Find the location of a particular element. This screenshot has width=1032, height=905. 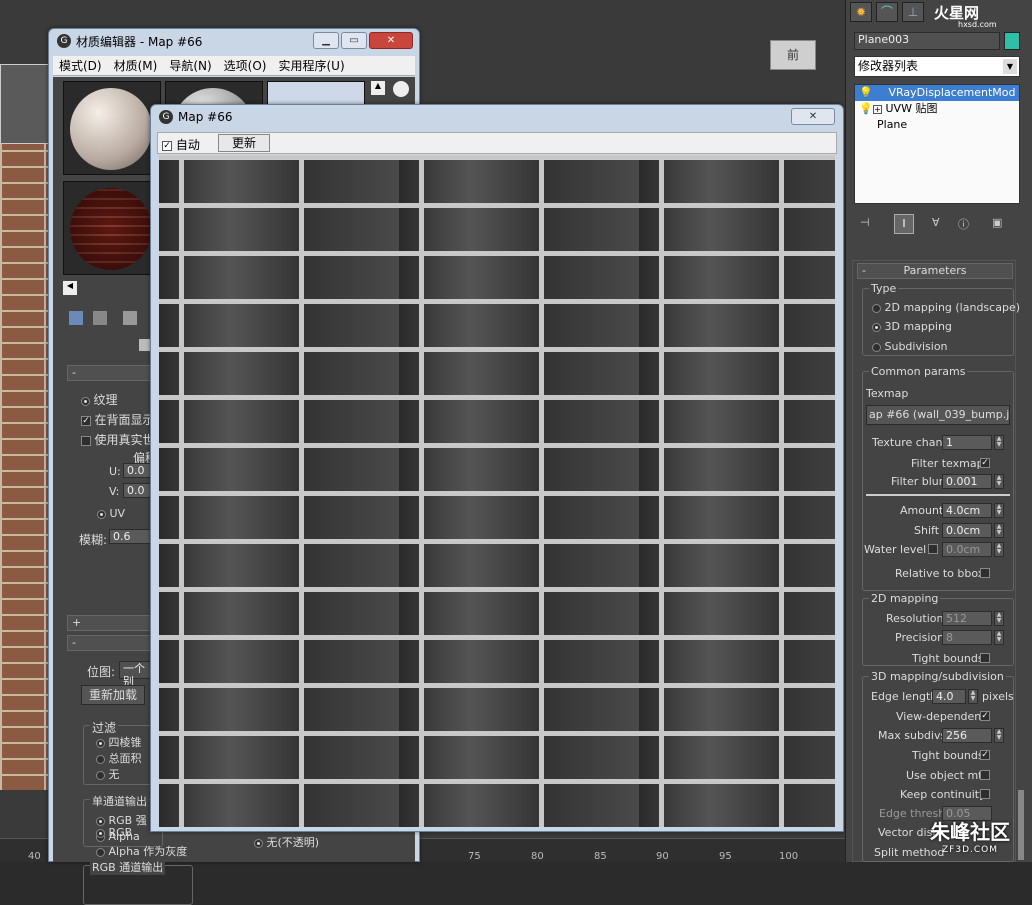

auto-checkbox: ✓ is located at coordinates (167, 145).